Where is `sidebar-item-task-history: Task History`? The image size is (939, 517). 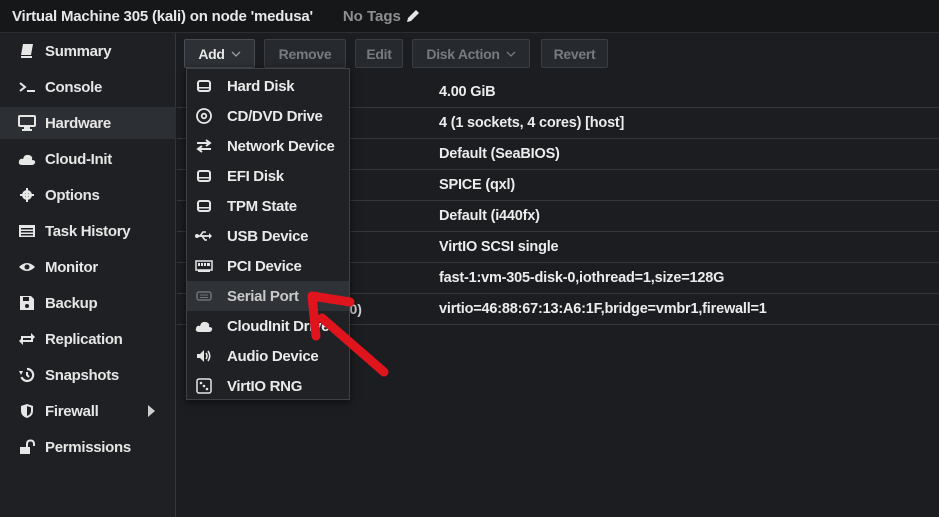
sidebar-item-task-history: Task History is located at coordinates (88, 231).